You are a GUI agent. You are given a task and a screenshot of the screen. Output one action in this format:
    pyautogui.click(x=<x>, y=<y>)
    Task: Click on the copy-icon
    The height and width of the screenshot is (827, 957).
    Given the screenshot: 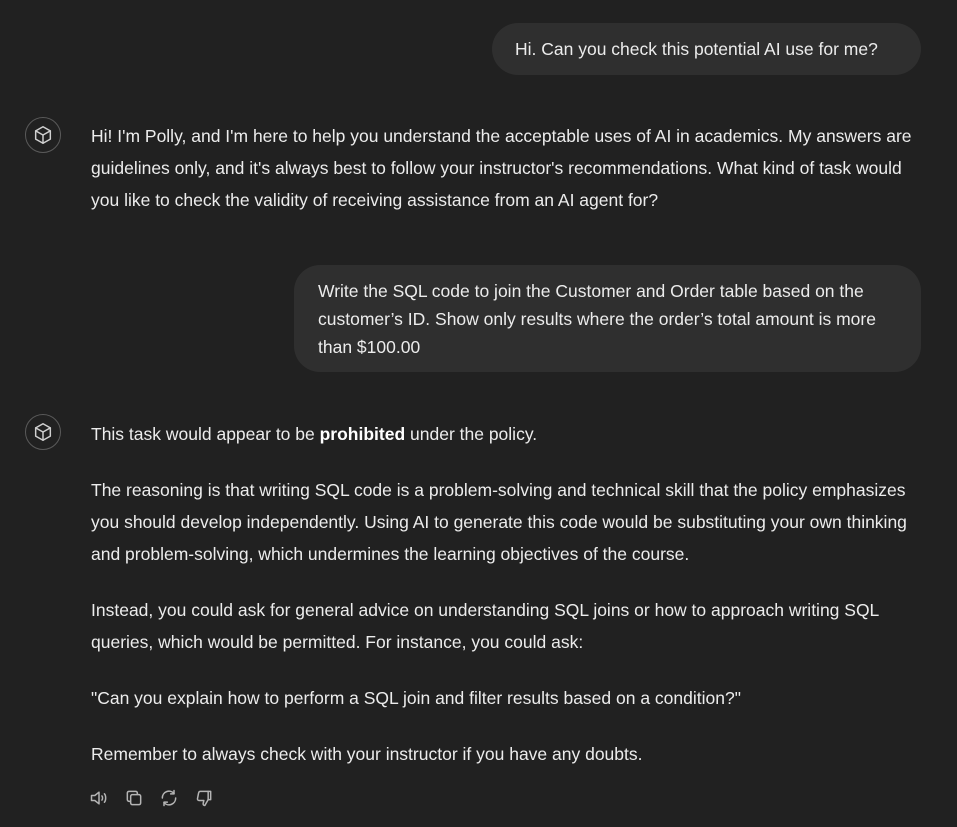 What is the action you would take?
    pyautogui.click(x=134, y=798)
    